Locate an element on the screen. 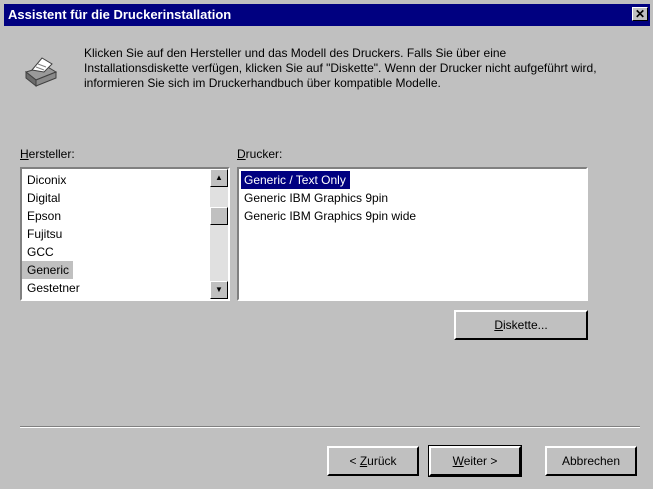  list-item: GCC is located at coordinates (125, 252).